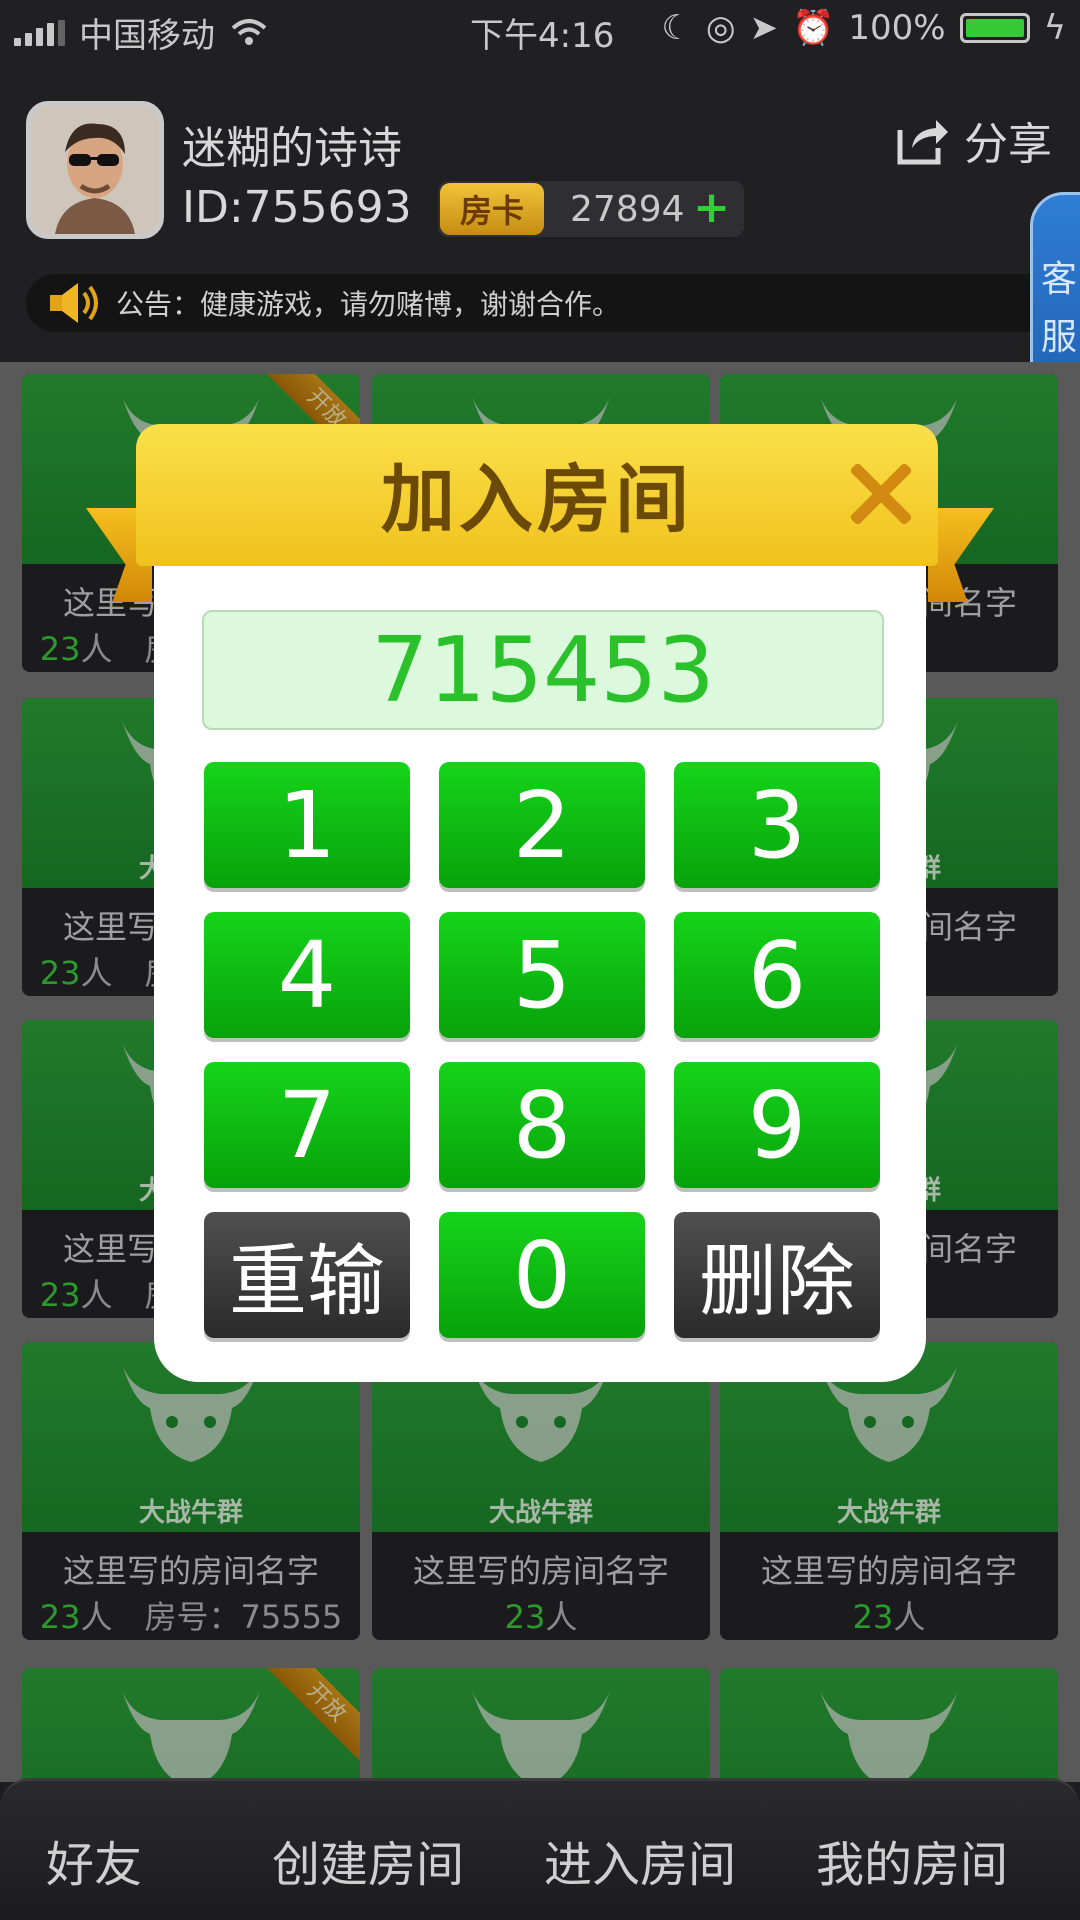 Image resolution: width=1080 pixels, height=1920 pixels. I want to click on status-time: 下午4:16, so click(542, 36).